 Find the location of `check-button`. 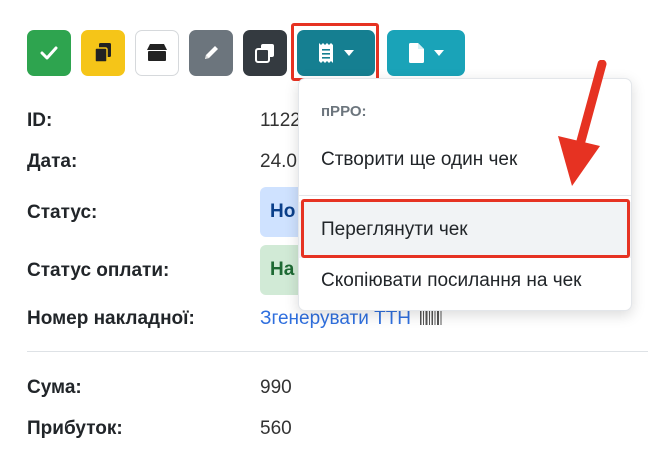

check-button is located at coordinates (49, 53).